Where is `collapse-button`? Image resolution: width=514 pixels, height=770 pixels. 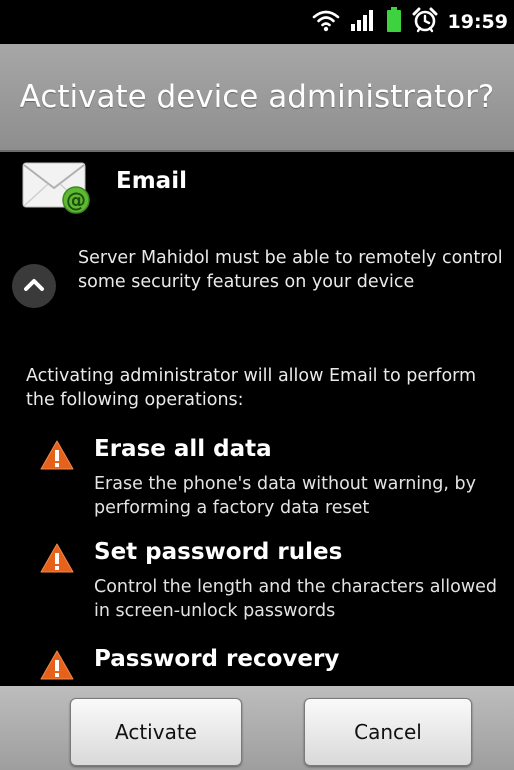 collapse-button is located at coordinates (34, 286).